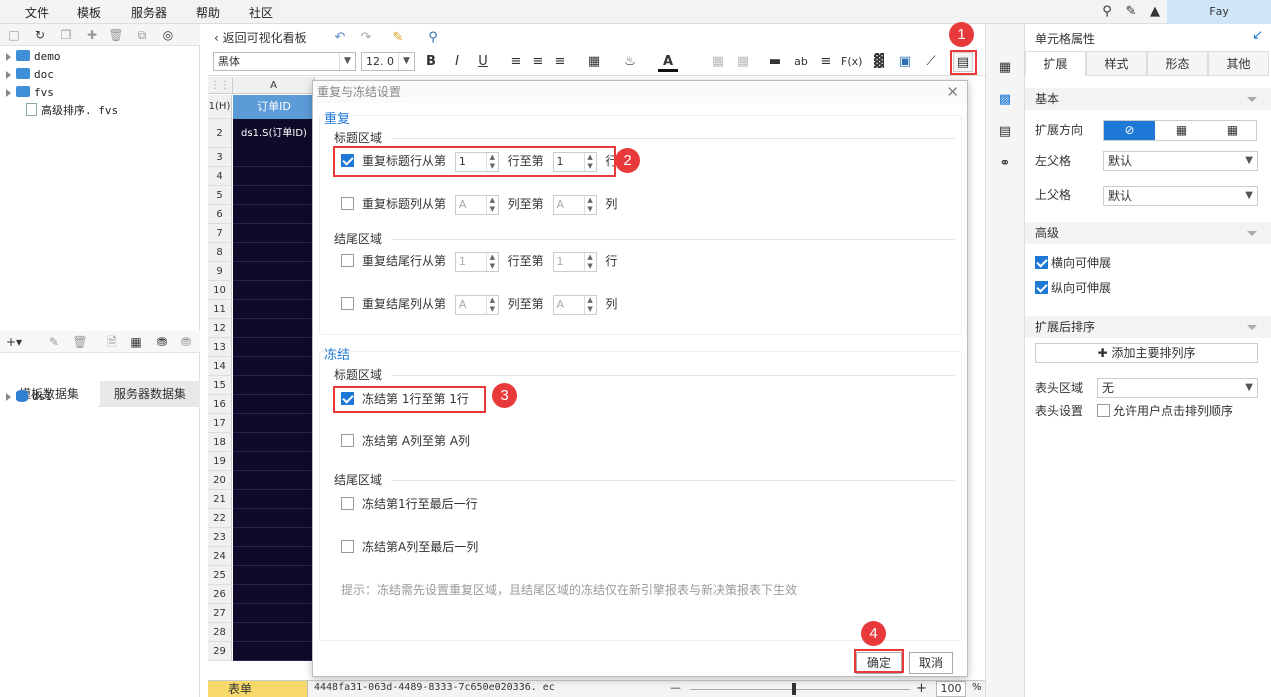 The height and width of the screenshot is (697, 1271). What do you see at coordinates (1005, 100) in the screenshot?
I see `cell-attr-icon: ▩` at bounding box center [1005, 100].